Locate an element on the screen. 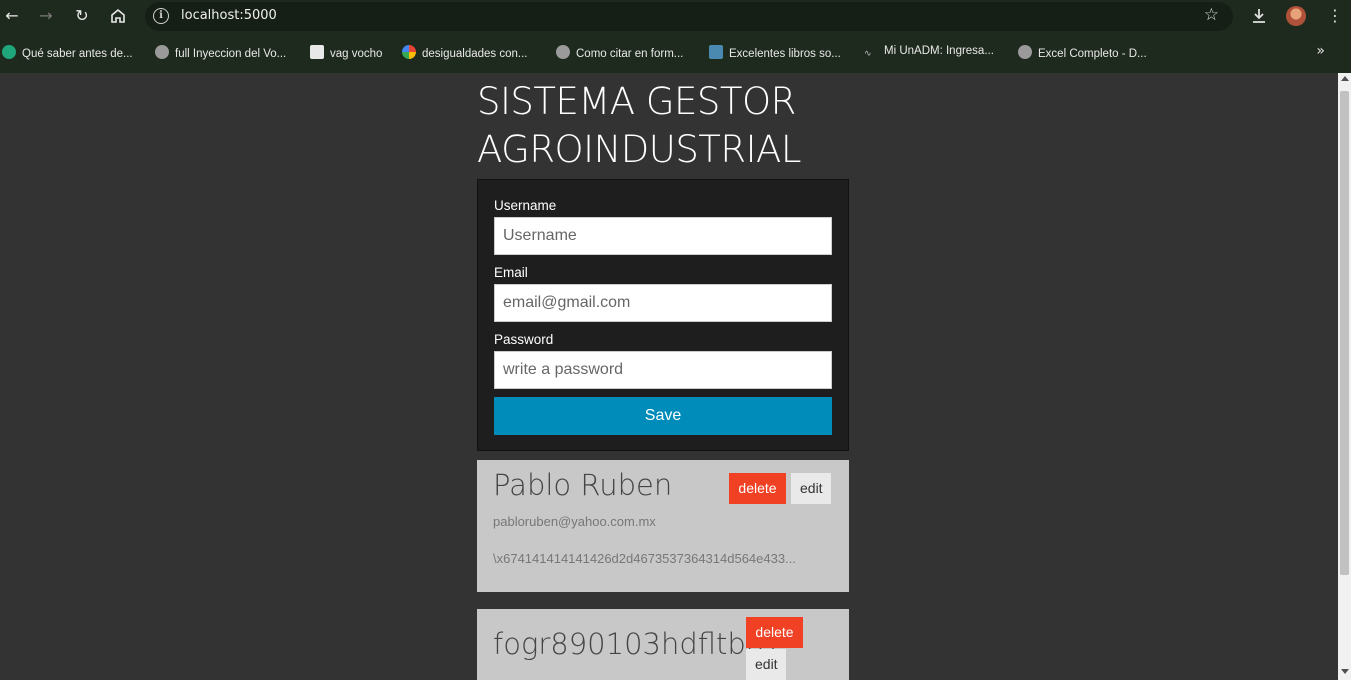  user-card: fogr890103hdfltb07 delete edit is located at coordinates (663, 644).